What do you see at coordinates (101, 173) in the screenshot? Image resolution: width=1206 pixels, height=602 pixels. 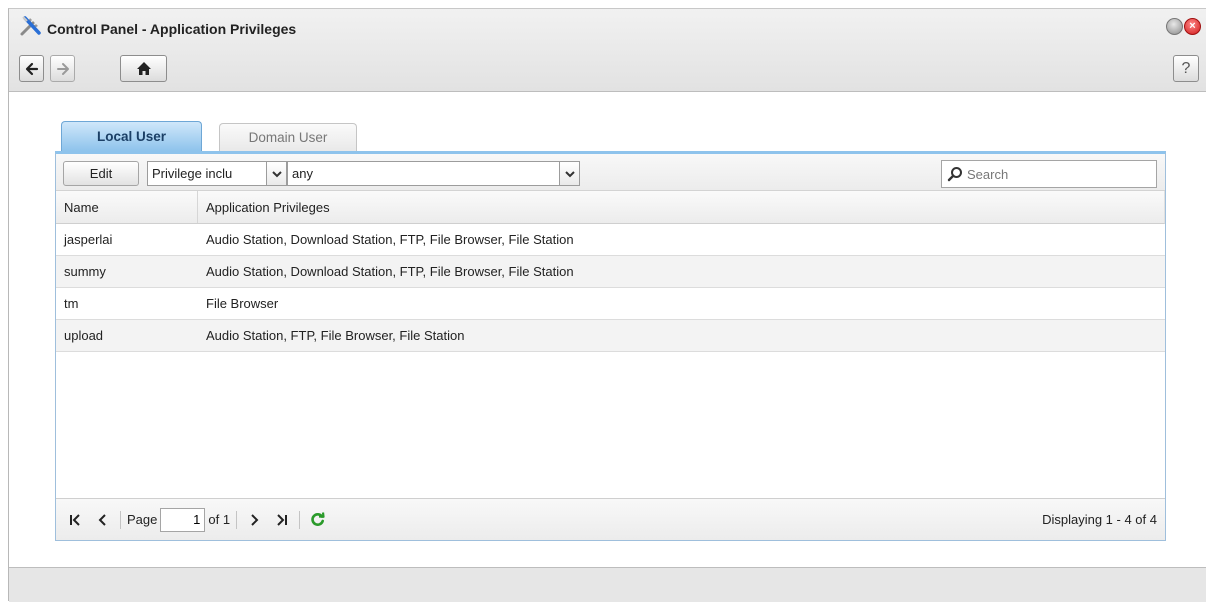 I see `edit-button: Edit` at bounding box center [101, 173].